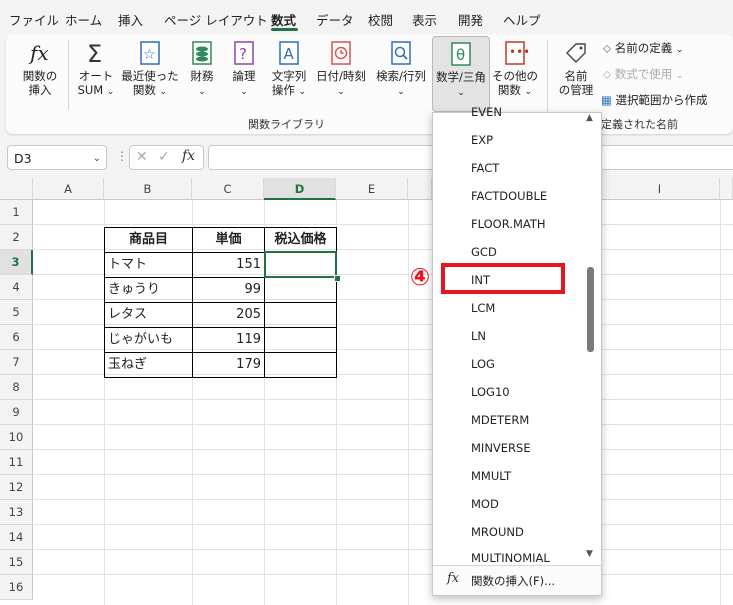 This screenshot has width=733, height=605. Describe the element at coordinates (490, 392) in the screenshot. I see `function-item-log10: LOG10` at that location.